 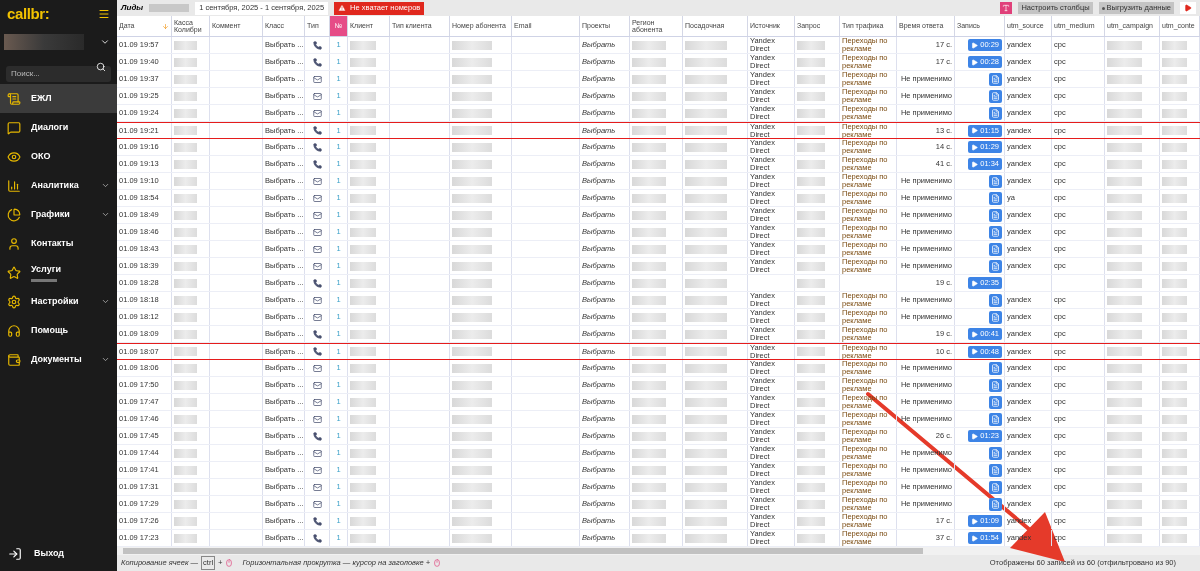 What do you see at coordinates (58, 214) in the screenshot?
I see `nav-item: Графики` at bounding box center [58, 214].